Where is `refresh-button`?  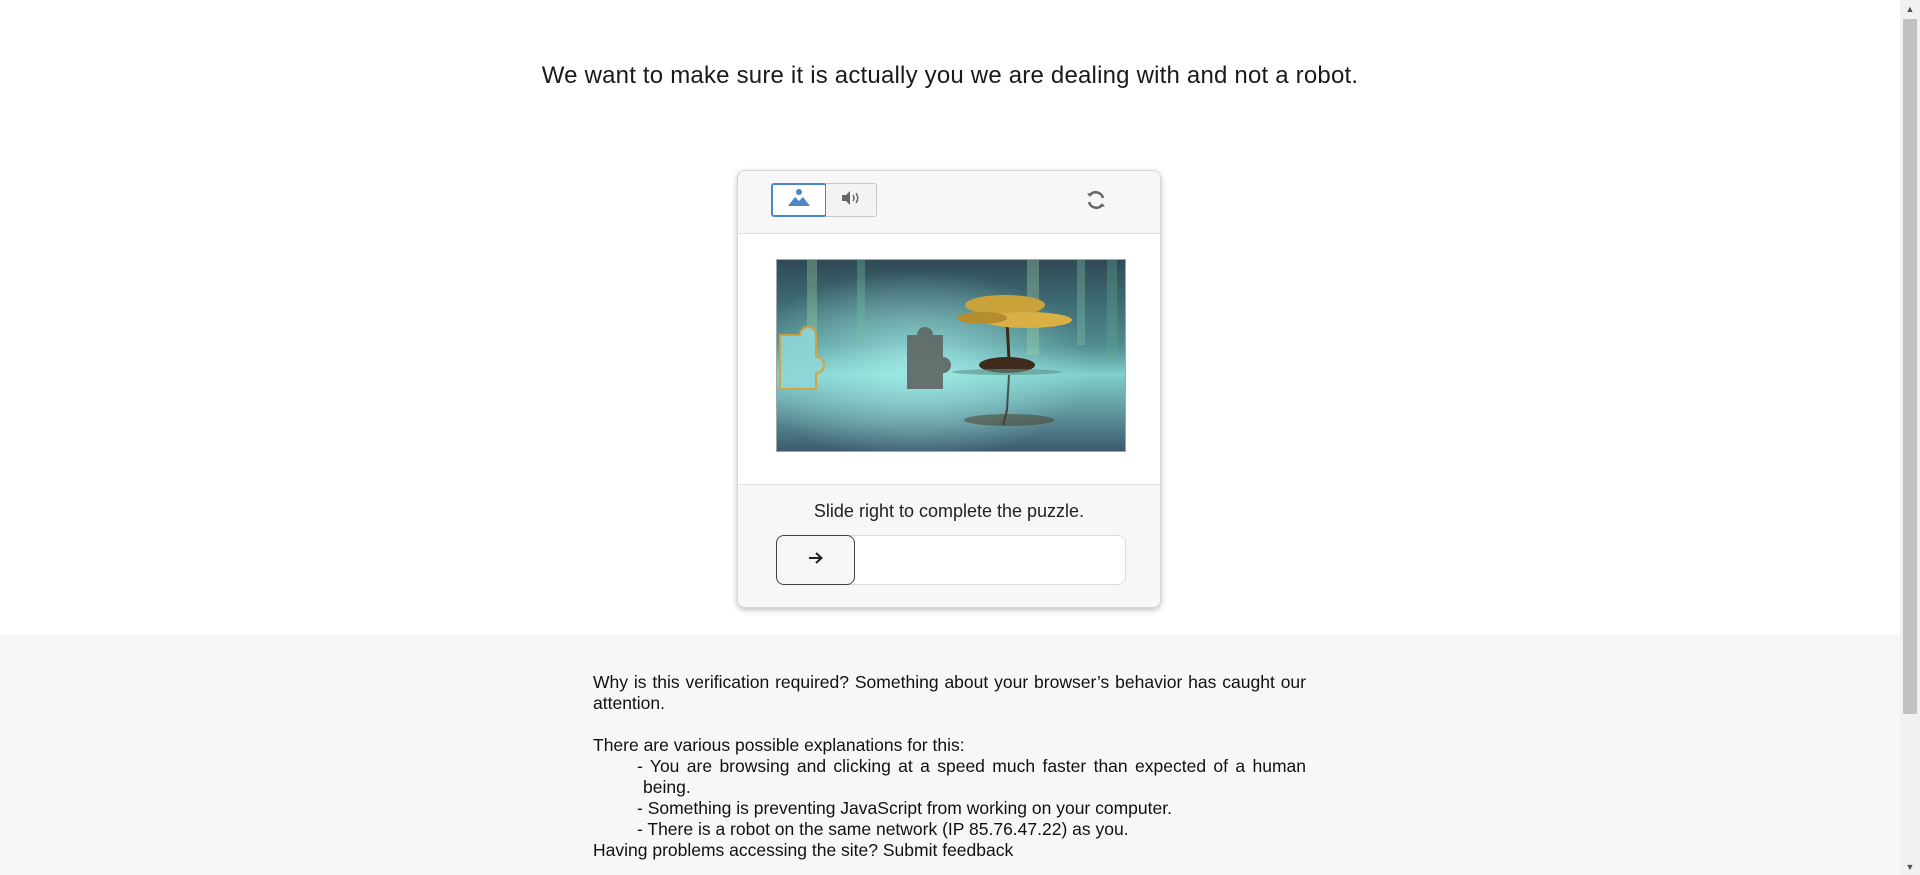
refresh-button is located at coordinates (1096, 202).